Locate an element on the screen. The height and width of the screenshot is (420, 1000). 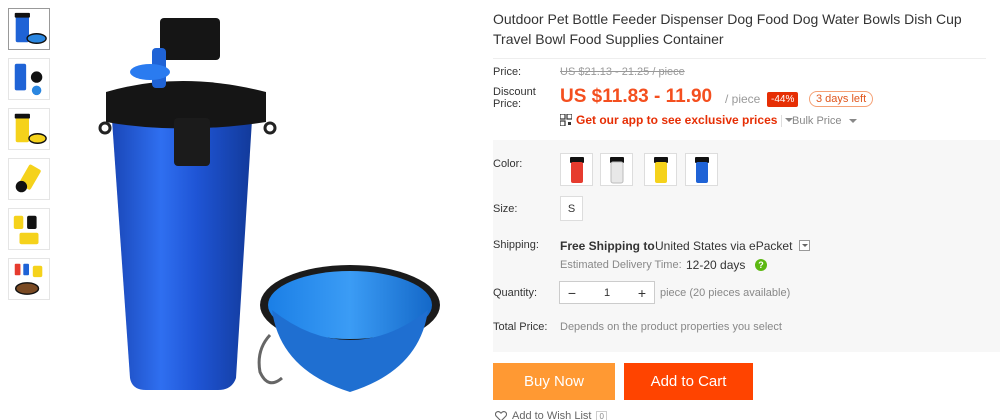
thumbnail-list is located at coordinates (30, 158).